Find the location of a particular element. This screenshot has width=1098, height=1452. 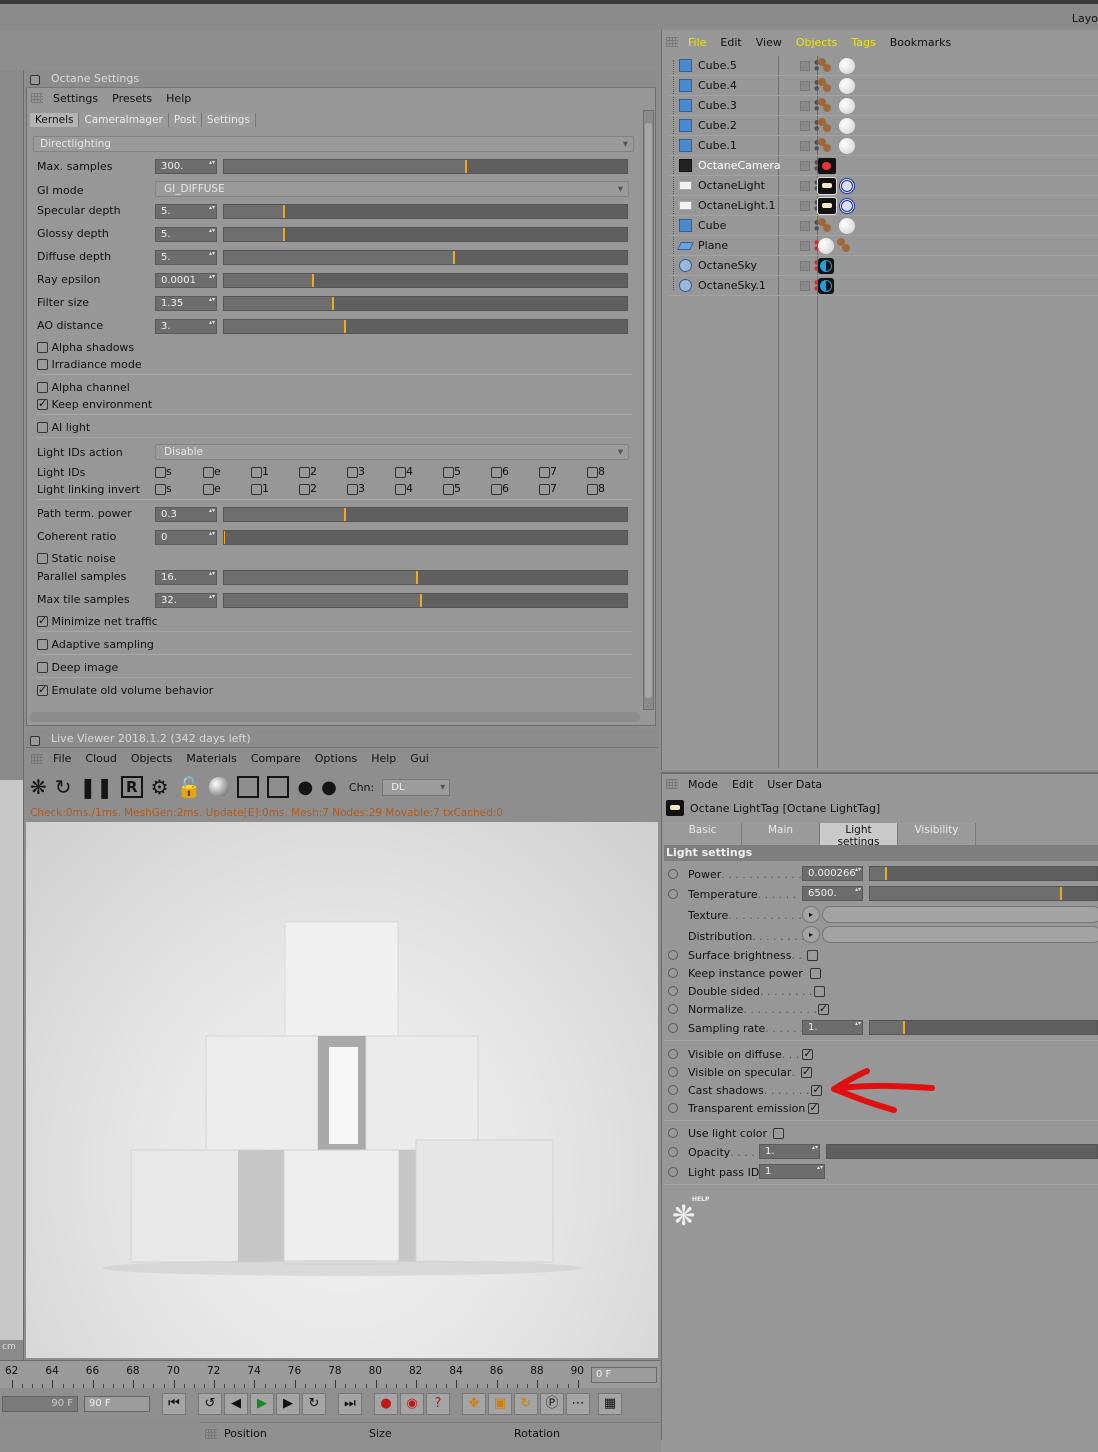

material-tag-icon is located at coordinates (827, 126).